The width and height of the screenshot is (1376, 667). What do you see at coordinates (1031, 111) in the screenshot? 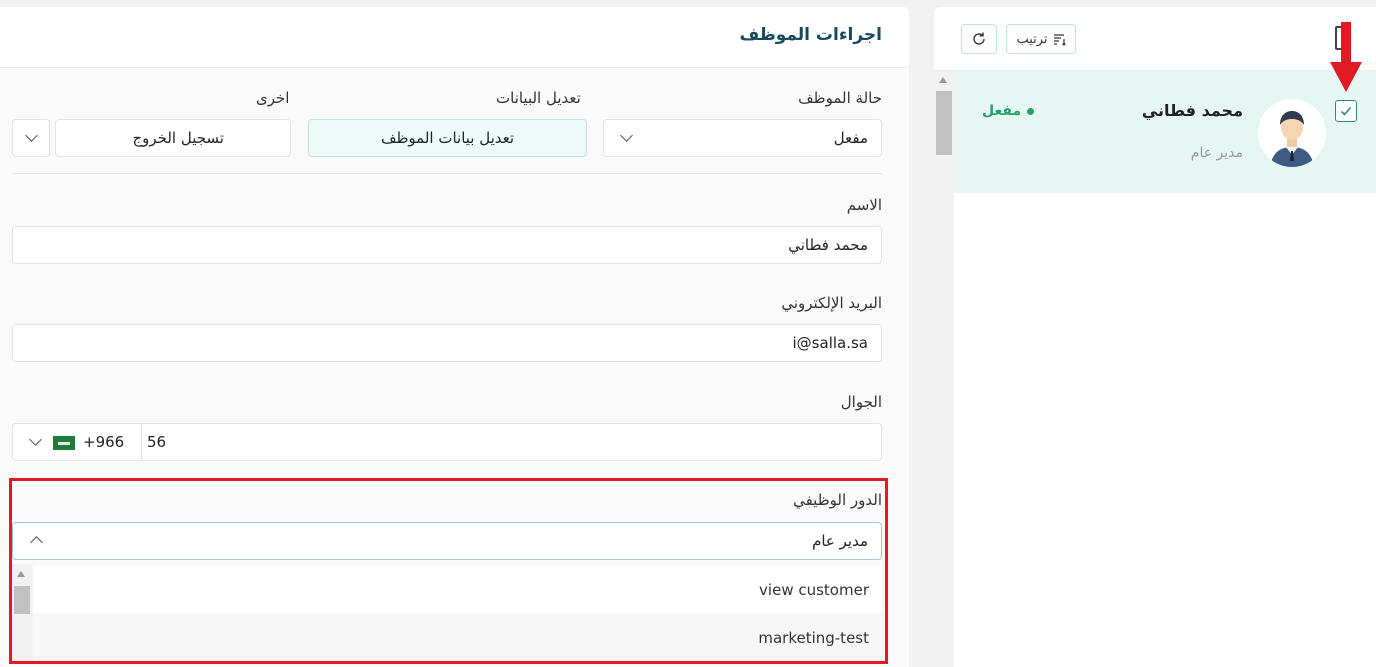
I see `status-dot-icon` at bounding box center [1031, 111].